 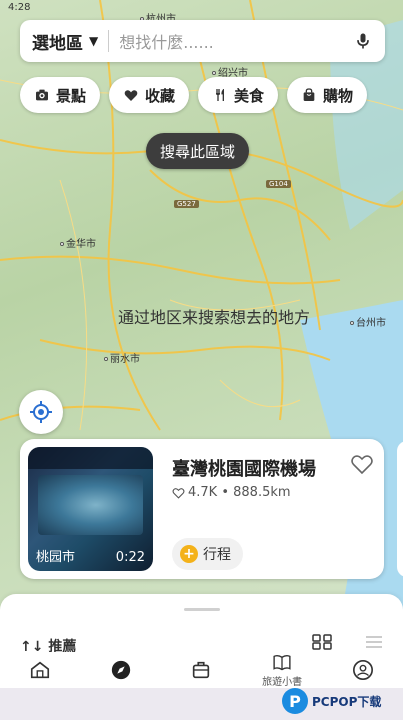 What do you see at coordinates (71, 95) in the screenshot?
I see `chip-label: 景點` at bounding box center [71, 95].